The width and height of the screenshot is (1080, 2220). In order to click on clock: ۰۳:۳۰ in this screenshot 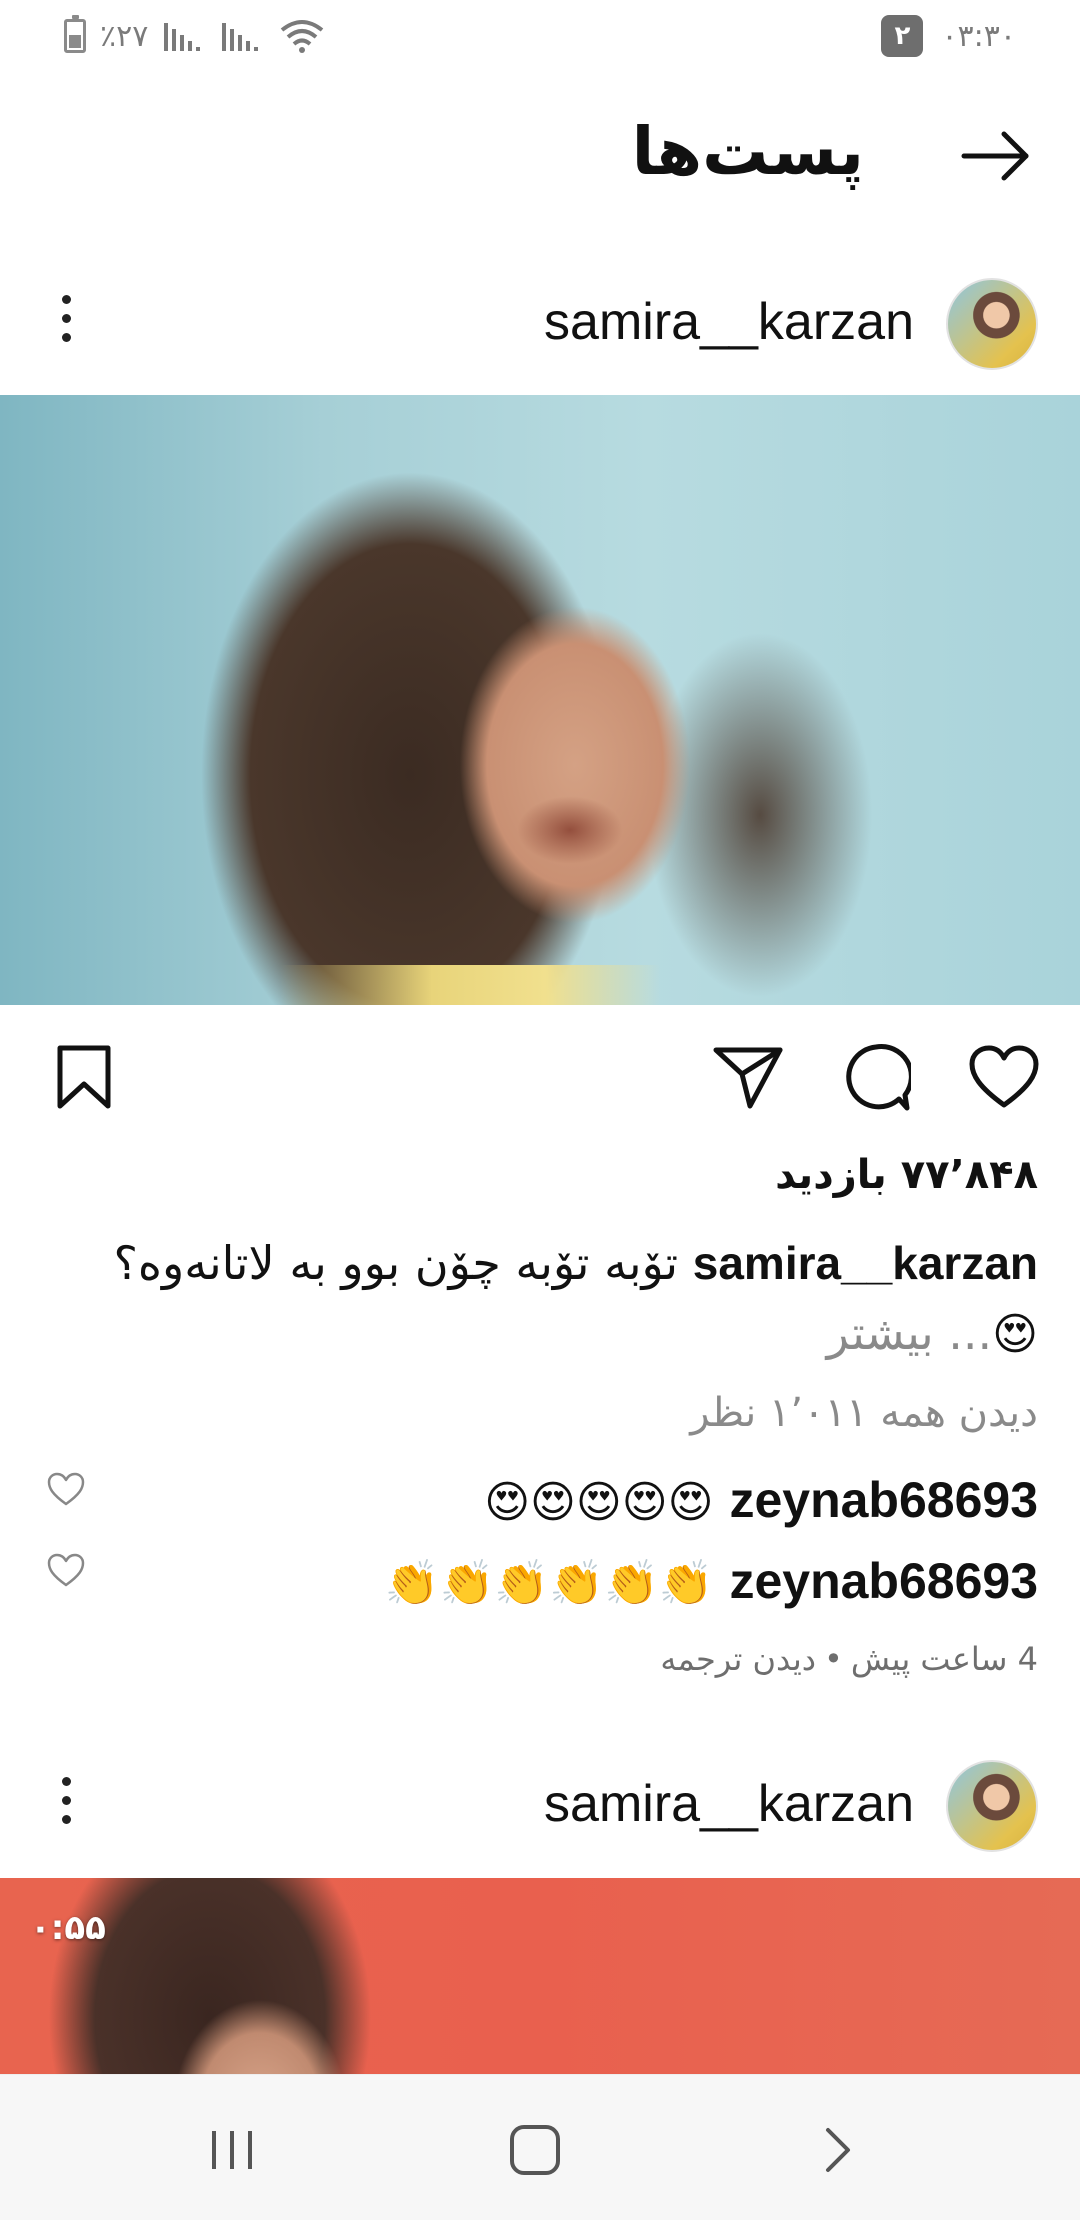, I will do `click(978, 36)`.